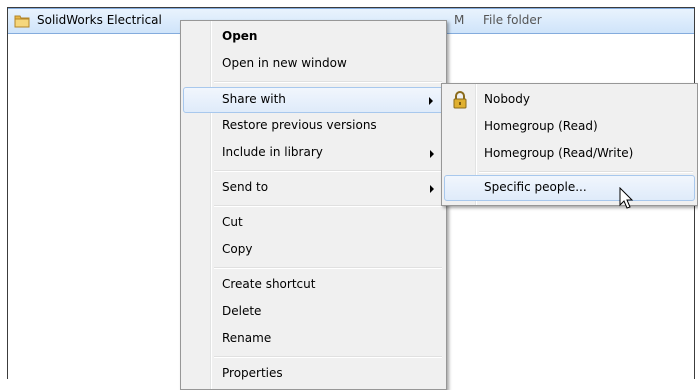 The height and width of the screenshot is (390, 698). I want to click on menu-item-label: Create shortcut, so click(269, 284).